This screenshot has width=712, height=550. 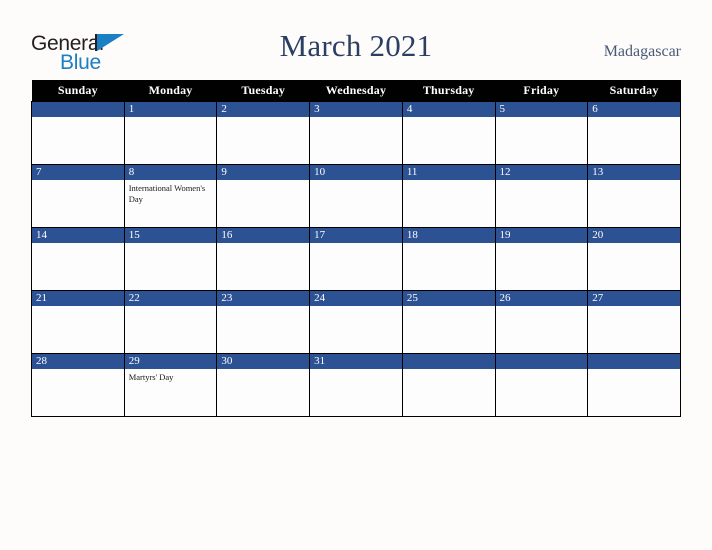 I want to click on calendar-day-cell: 26, so click(x=541, y=322).